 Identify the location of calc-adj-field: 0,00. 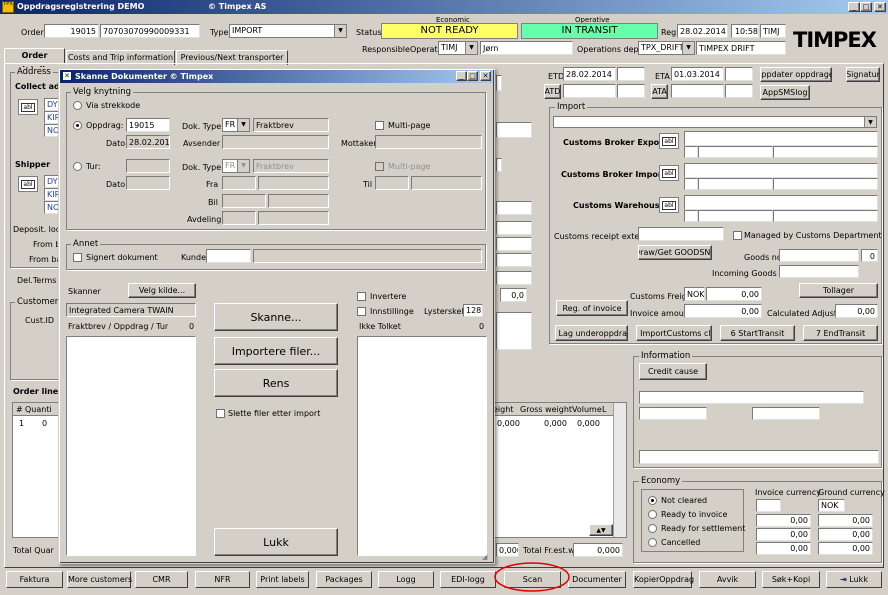
(856, 311).